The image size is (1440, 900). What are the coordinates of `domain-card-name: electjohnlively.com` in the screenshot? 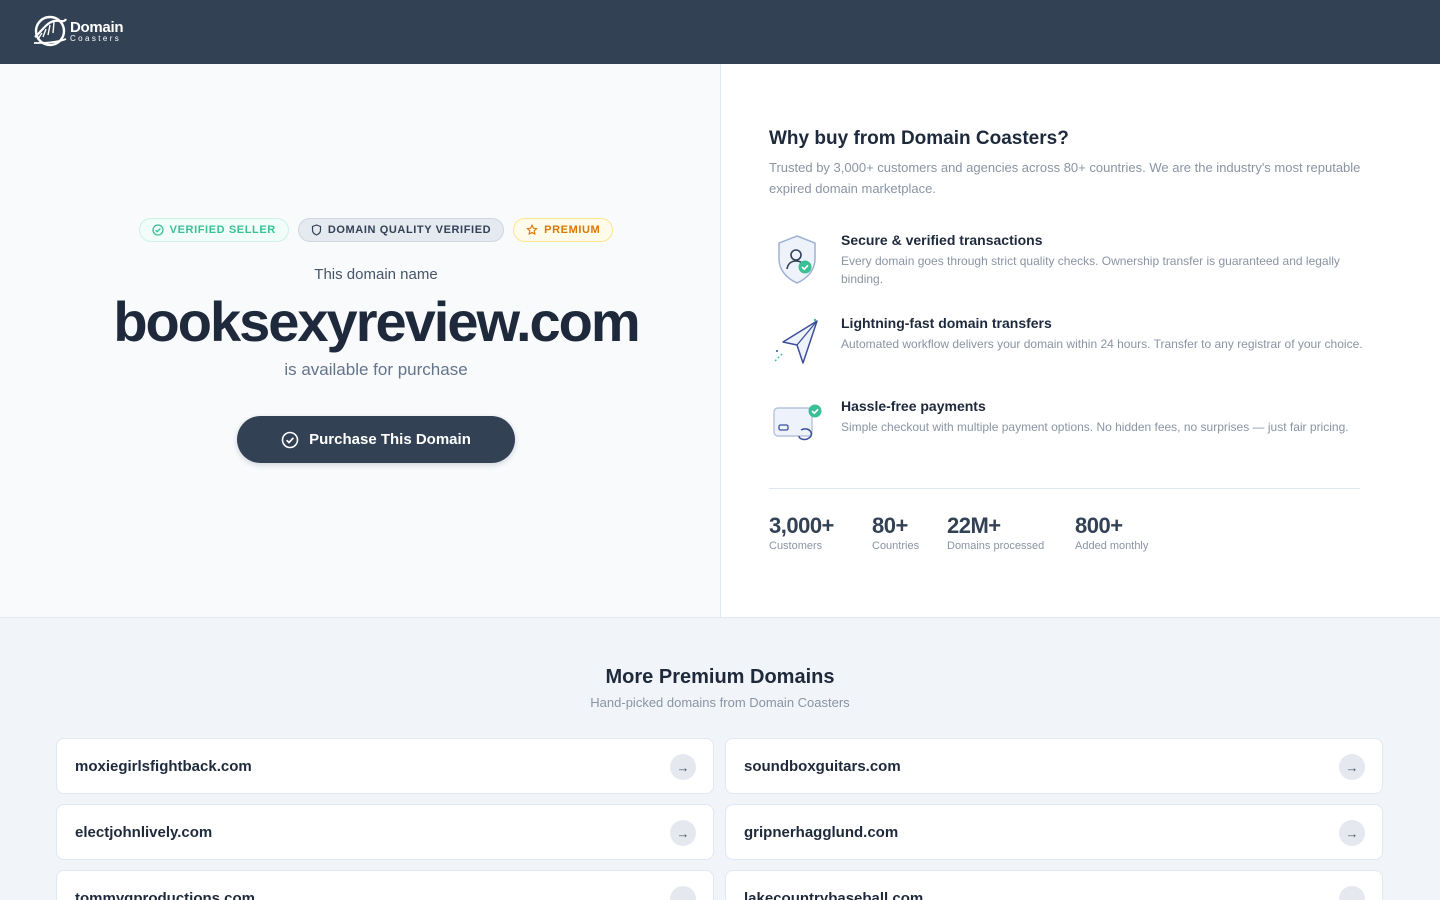 It's located at (144, 832).